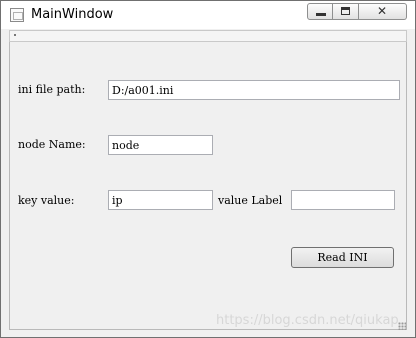 Image resolution: width=416 pixels, height=338 pixels. Describe the element at coordinates (52, 144) in the screenshot. I see `node-name-label: node Name:` at that location.